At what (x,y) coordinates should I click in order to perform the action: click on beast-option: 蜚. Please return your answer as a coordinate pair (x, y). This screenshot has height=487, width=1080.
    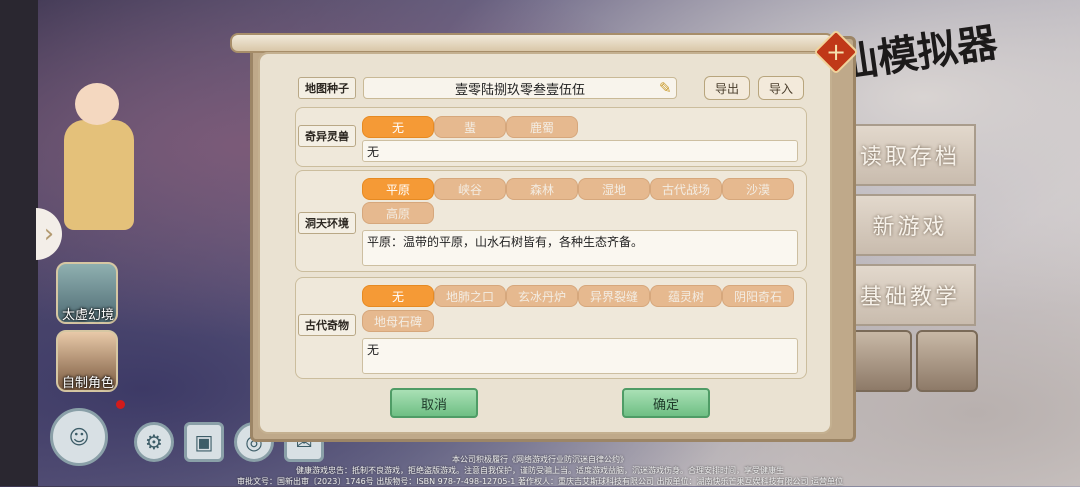
    Looking at the image, I should click on (470, 127).